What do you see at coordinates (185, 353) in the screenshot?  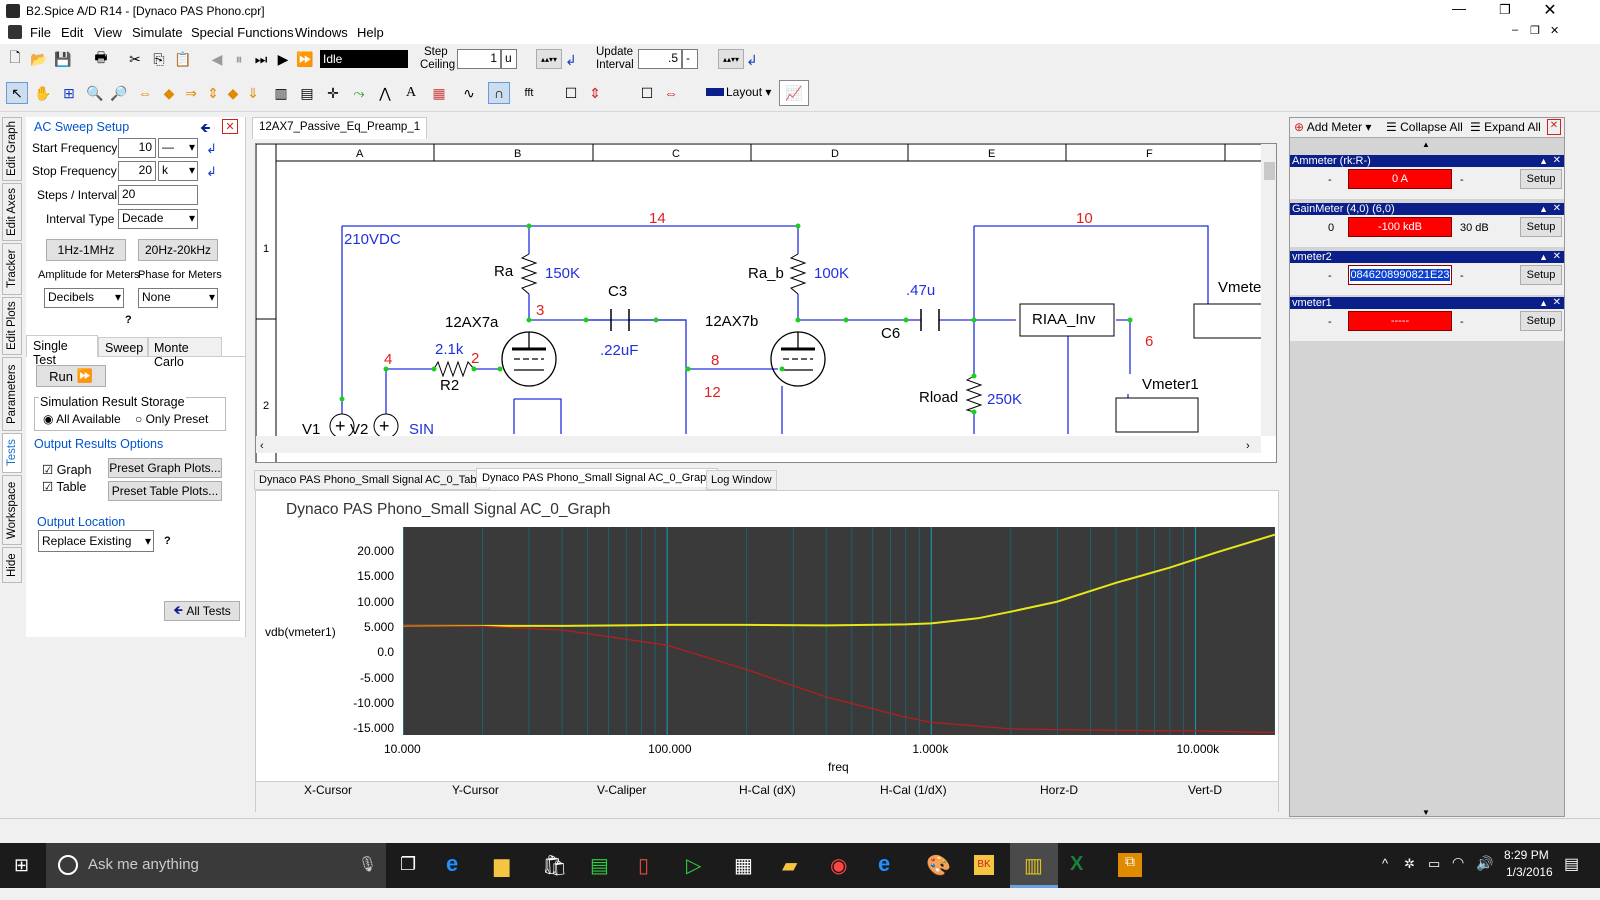 I see `tab-monte-carlo: Monte Carlo` at bounding box center [185, 353].